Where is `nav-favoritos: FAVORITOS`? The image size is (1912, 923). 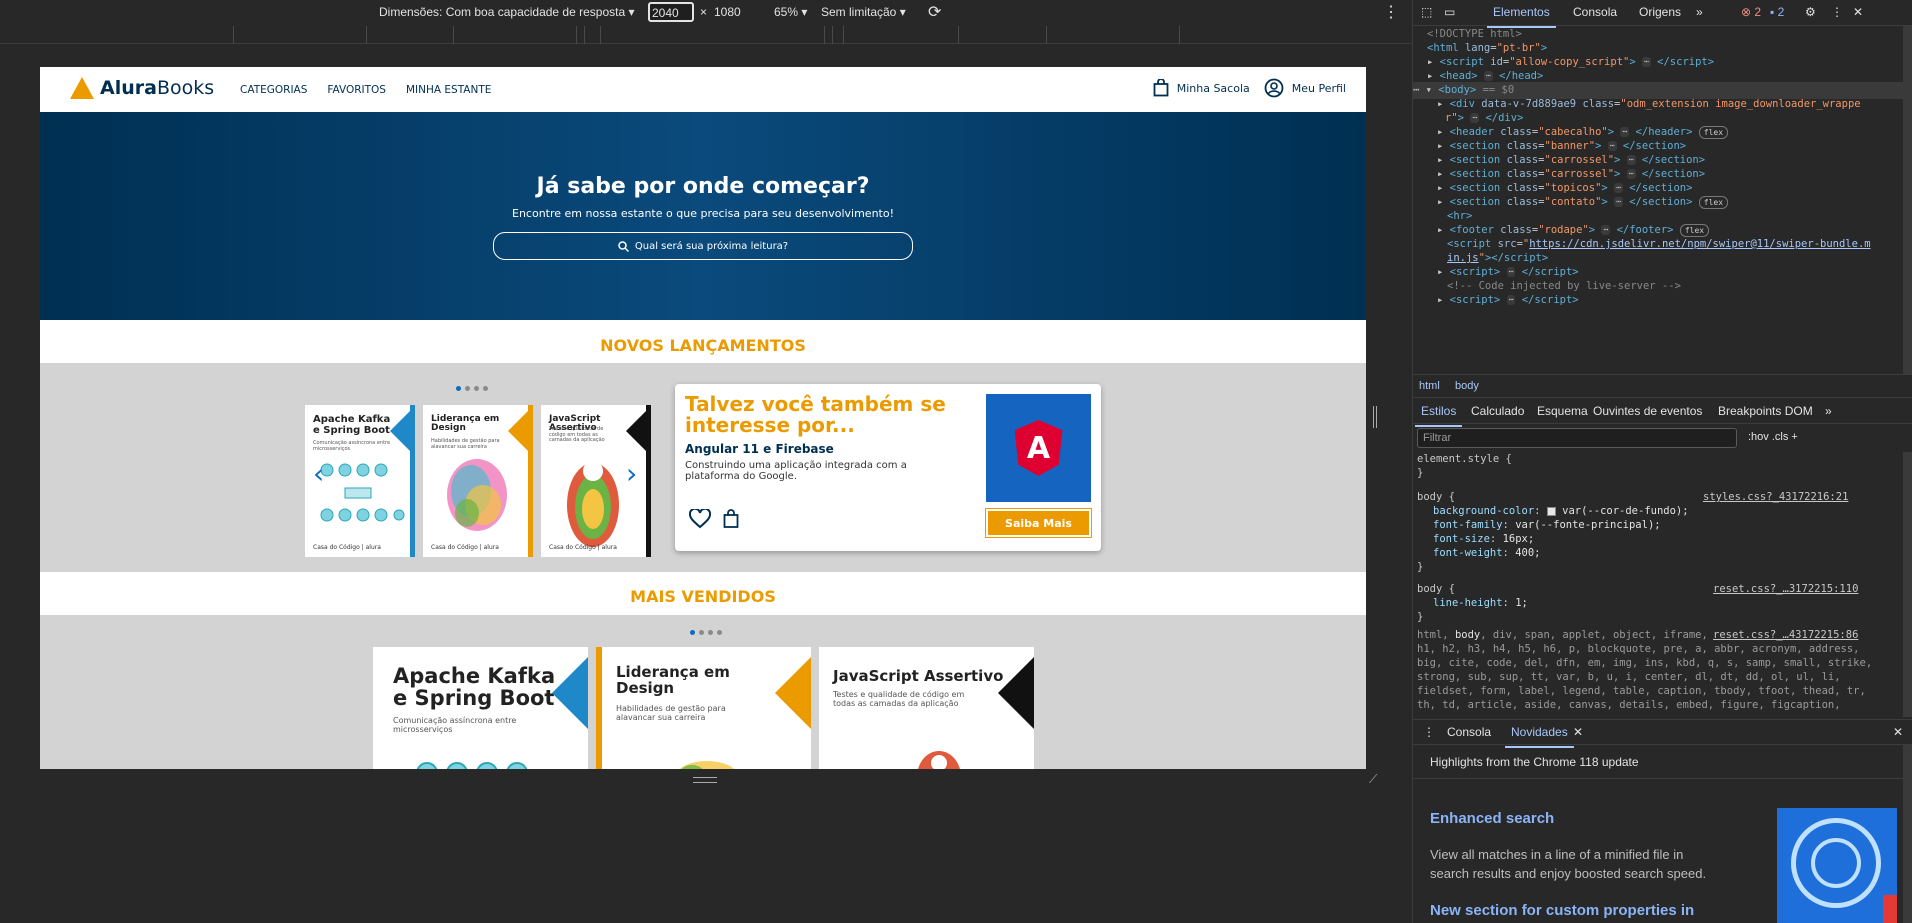 nav-favoritos: FAVORITOS is located at coordinates (356, 90).